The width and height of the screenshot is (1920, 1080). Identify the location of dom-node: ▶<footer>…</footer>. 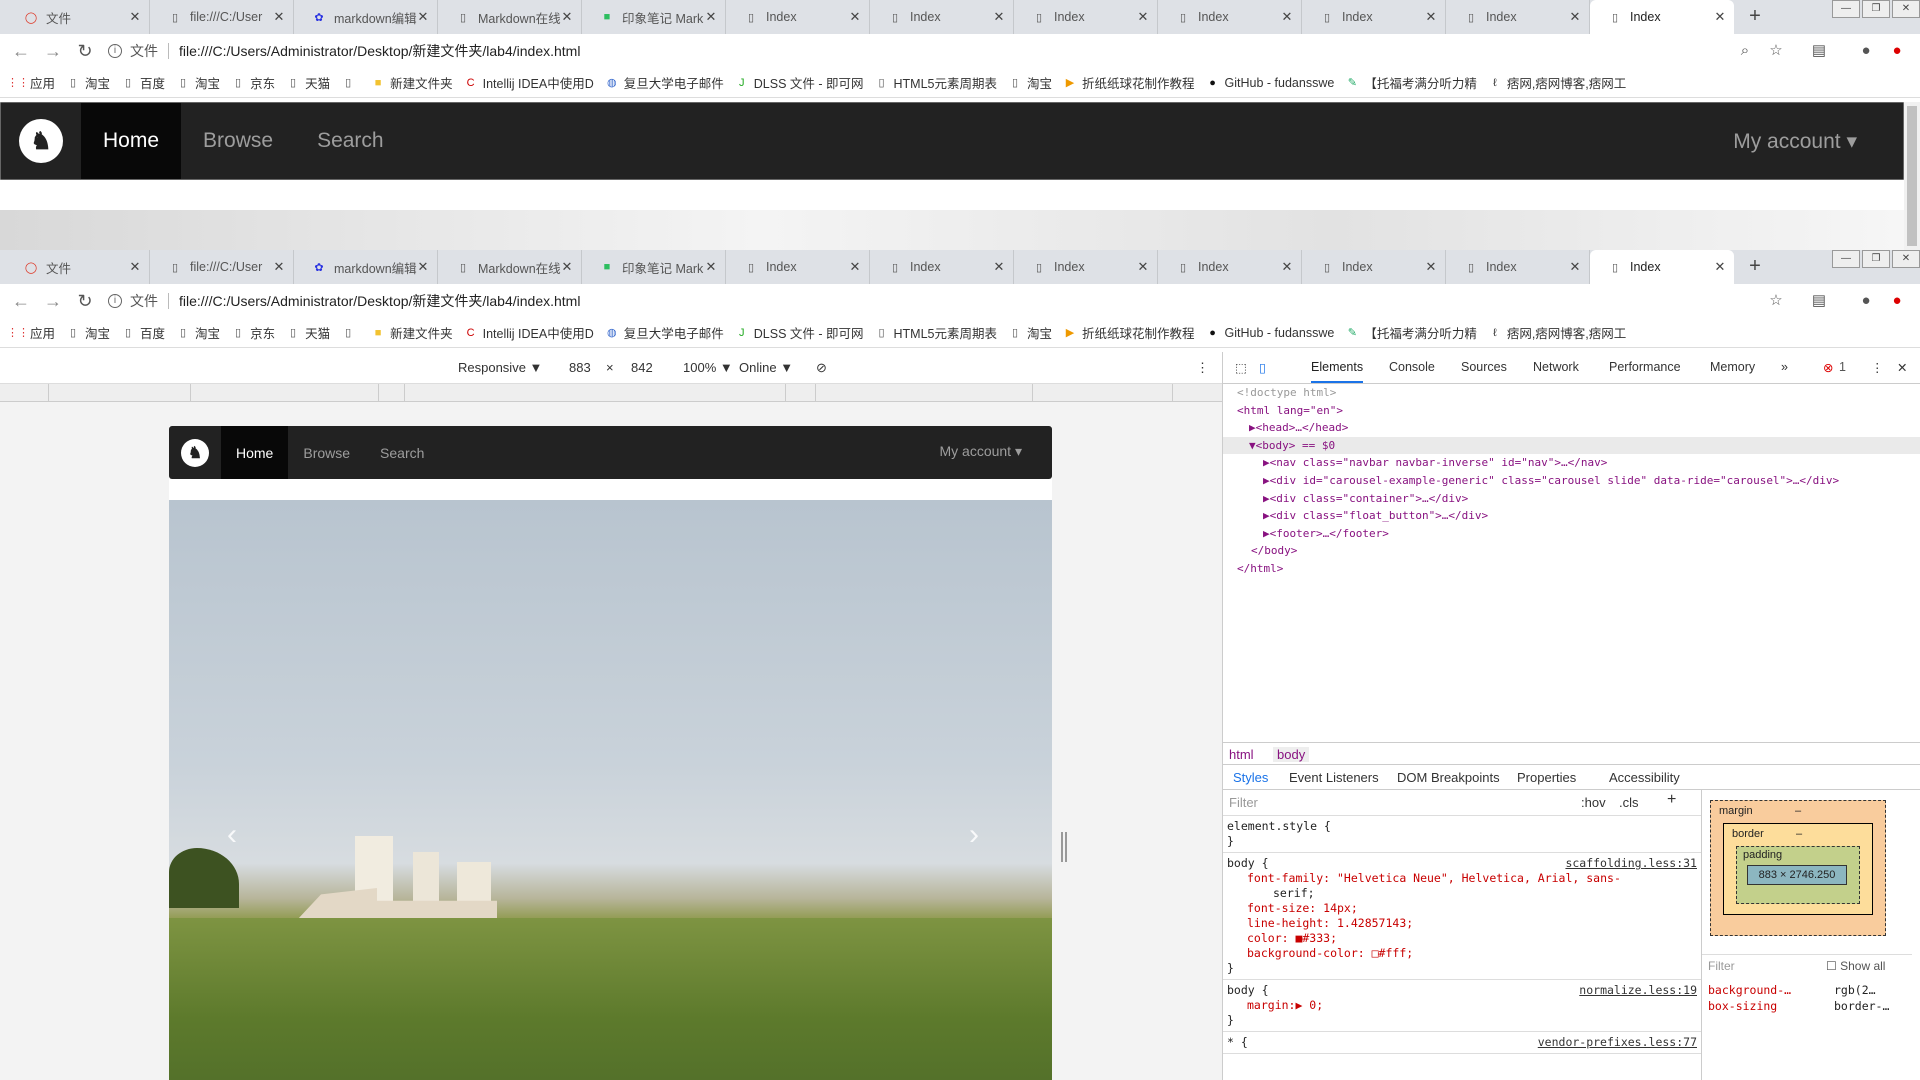
(1571, 534).